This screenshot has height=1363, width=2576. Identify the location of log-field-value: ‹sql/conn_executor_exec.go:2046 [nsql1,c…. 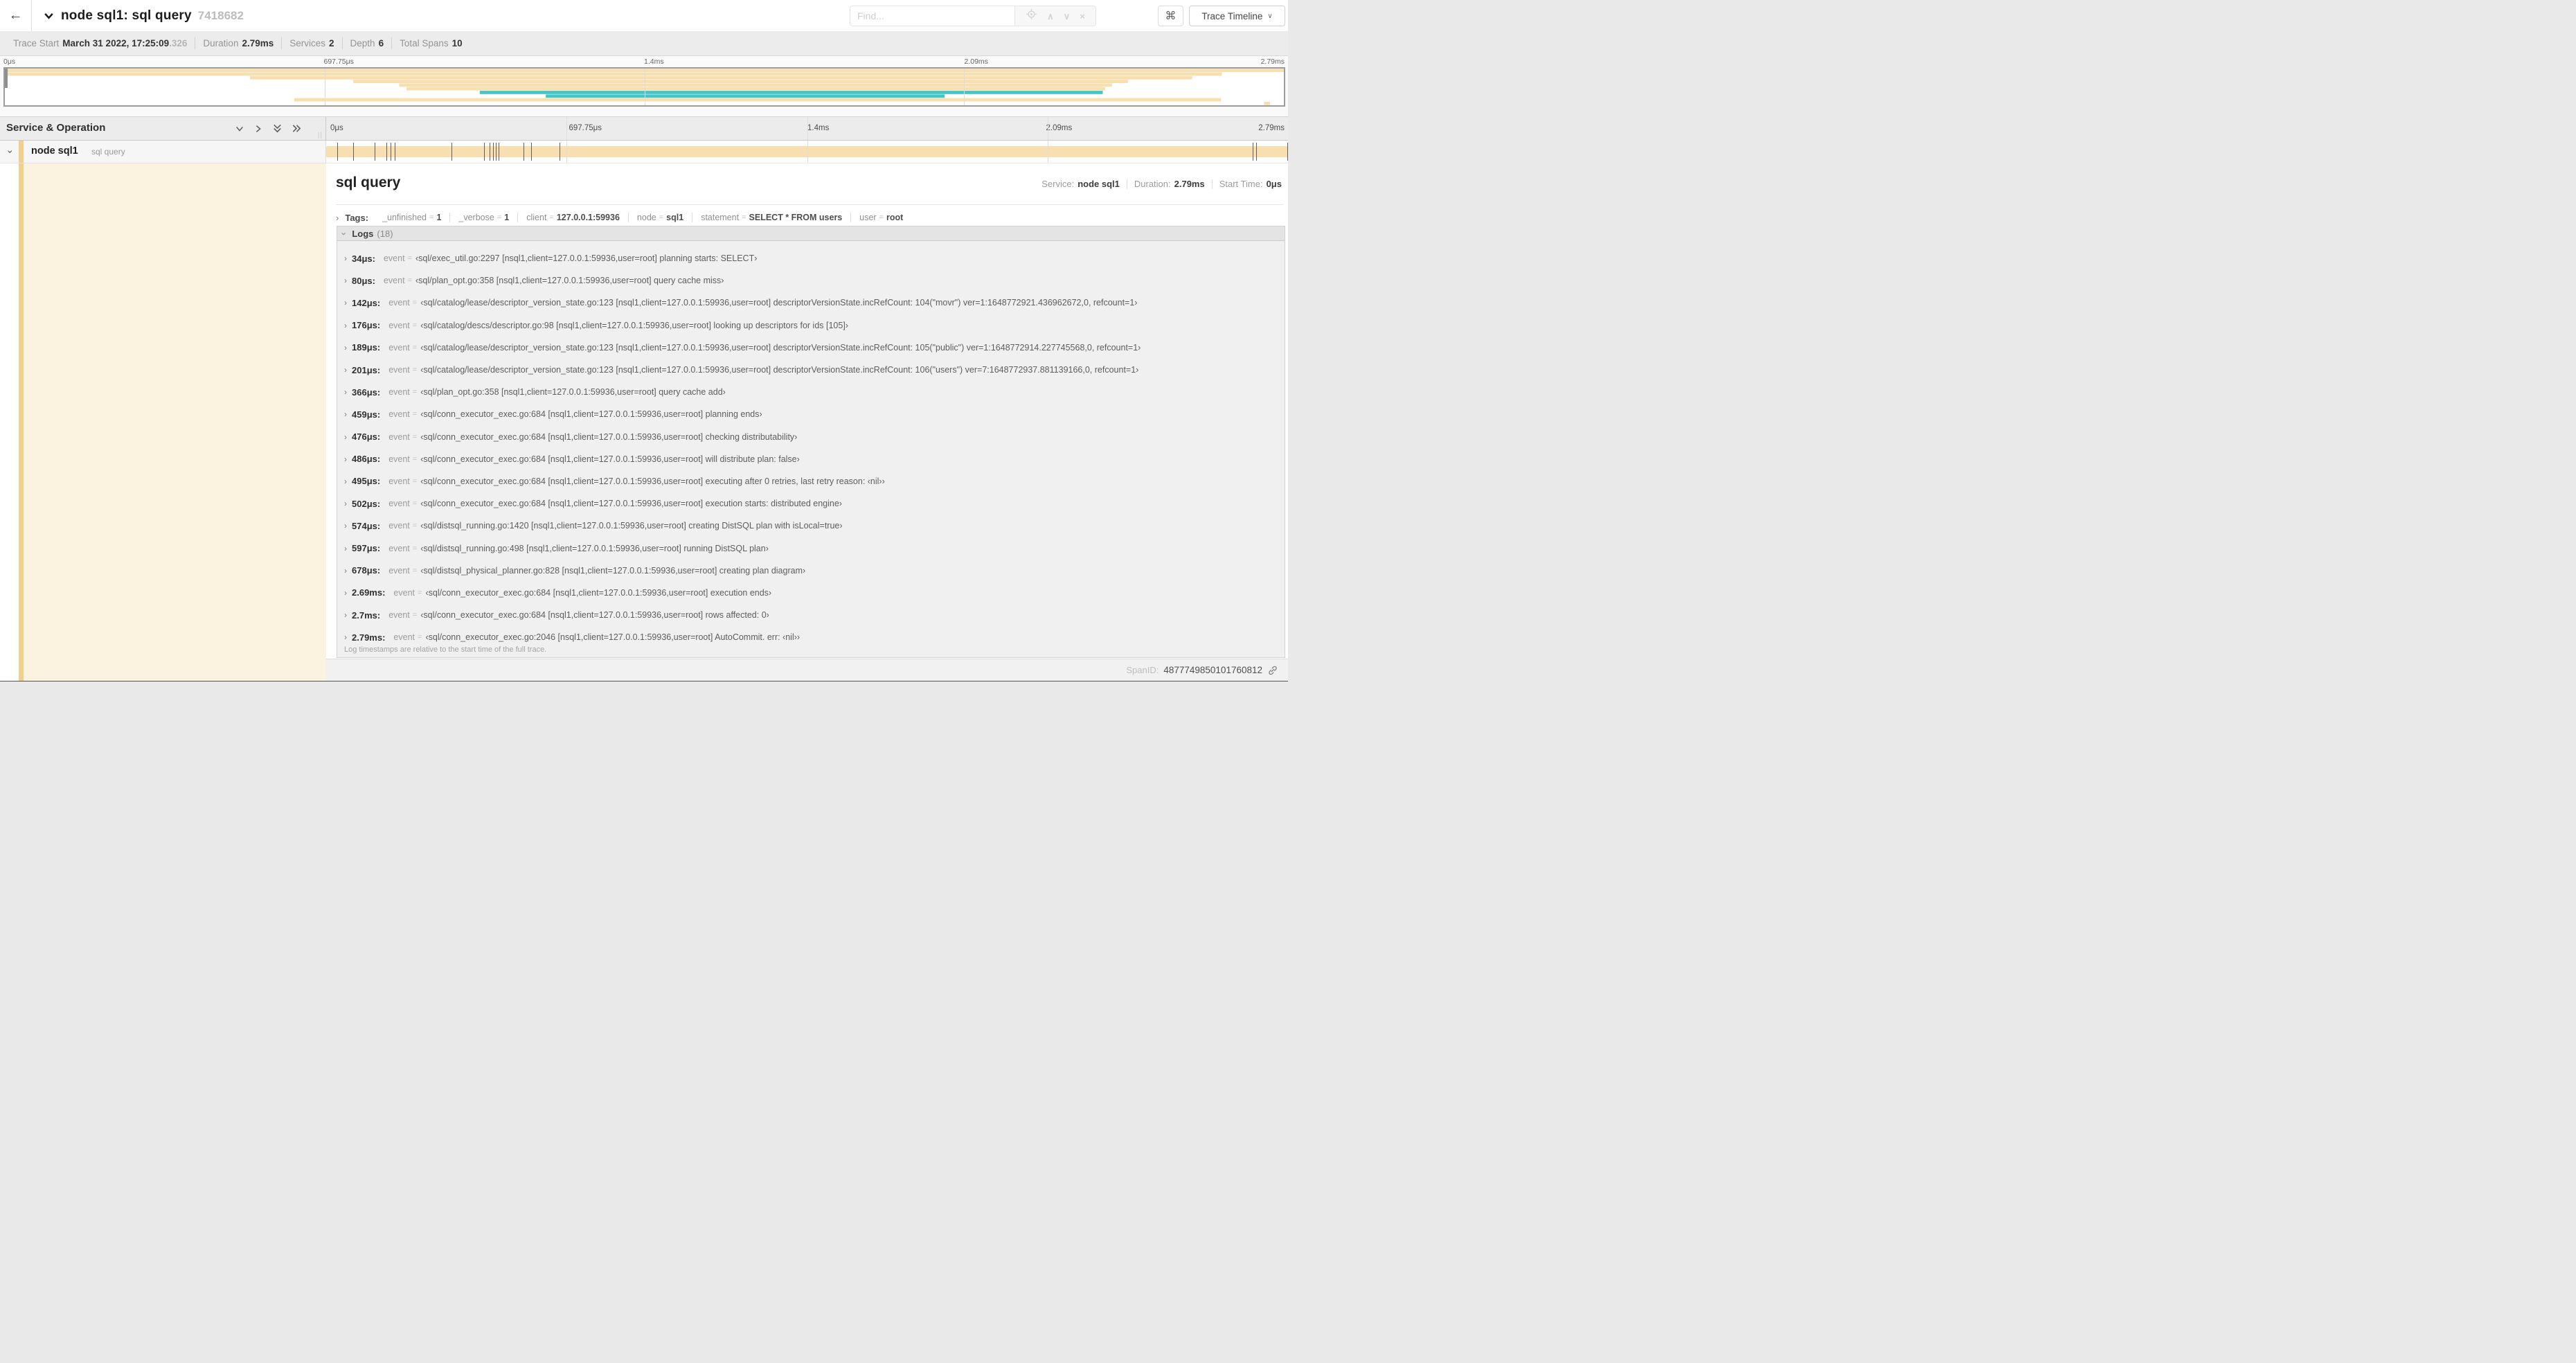
(612, 637).